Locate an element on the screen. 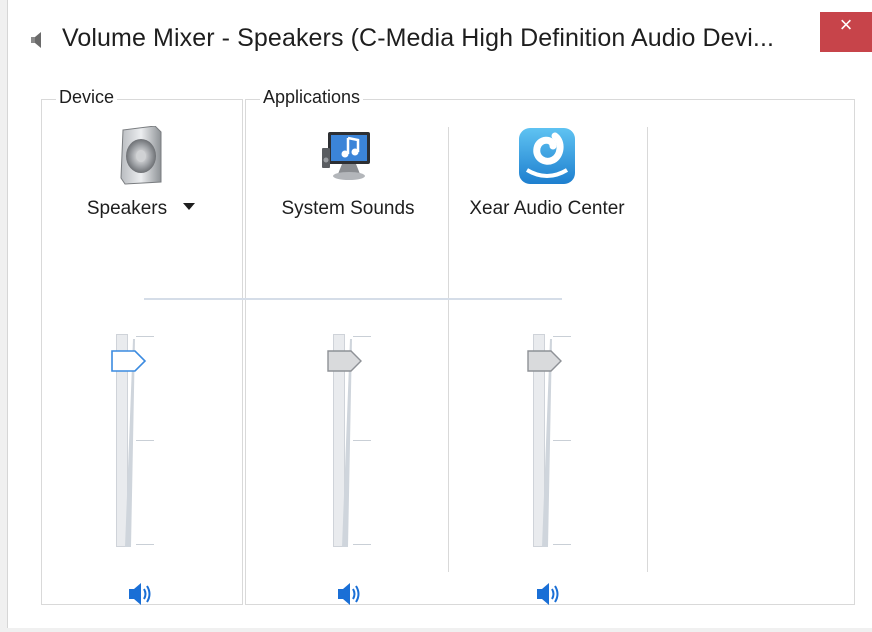  speaker-device-icon is located at coordinates (141, 156).